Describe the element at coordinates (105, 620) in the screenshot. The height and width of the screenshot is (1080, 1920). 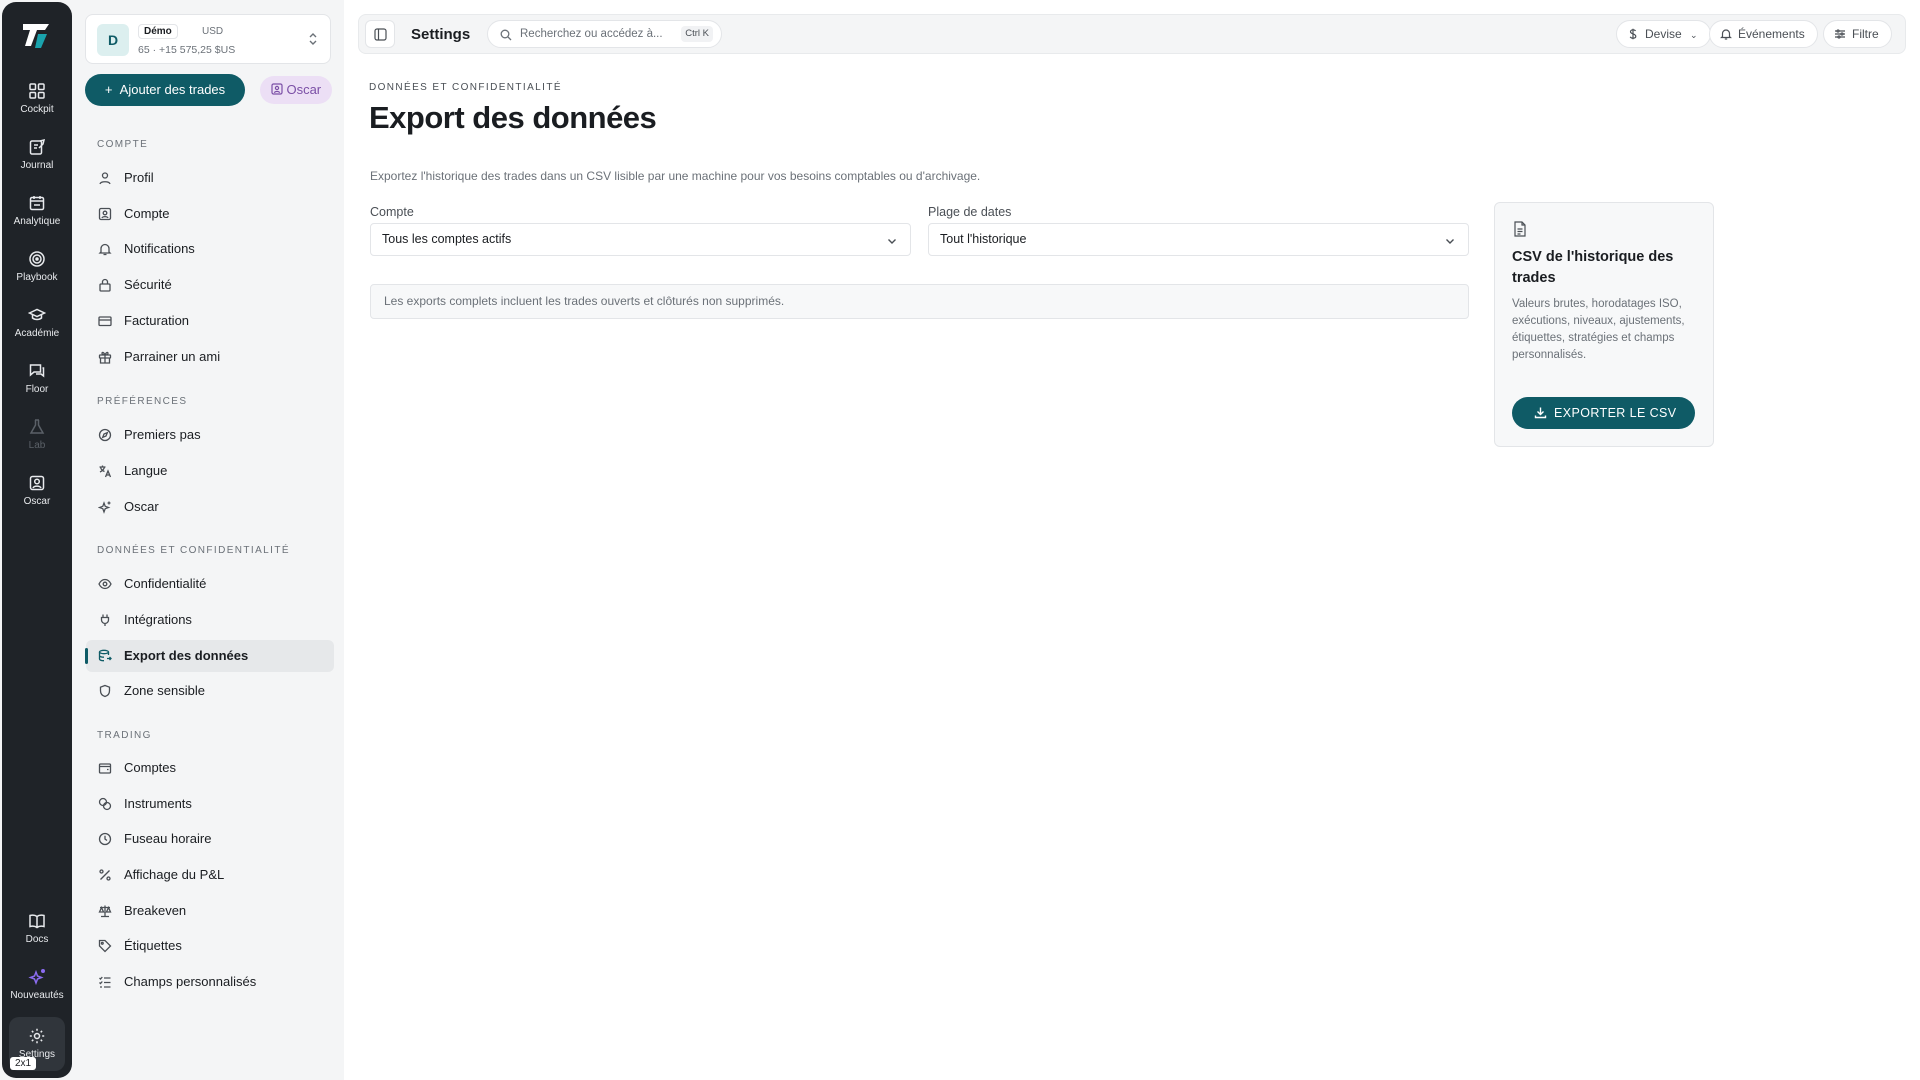
I see `plug-icon` at that location.